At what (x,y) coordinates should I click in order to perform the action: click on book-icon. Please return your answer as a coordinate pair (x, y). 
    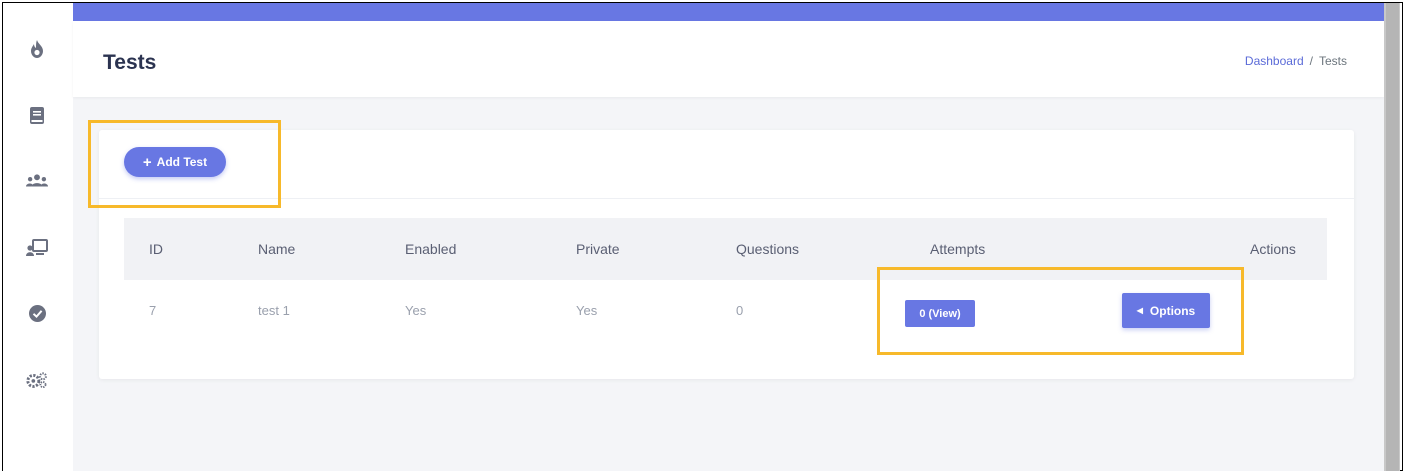
    Looking at the image, I should click on (37, 115).